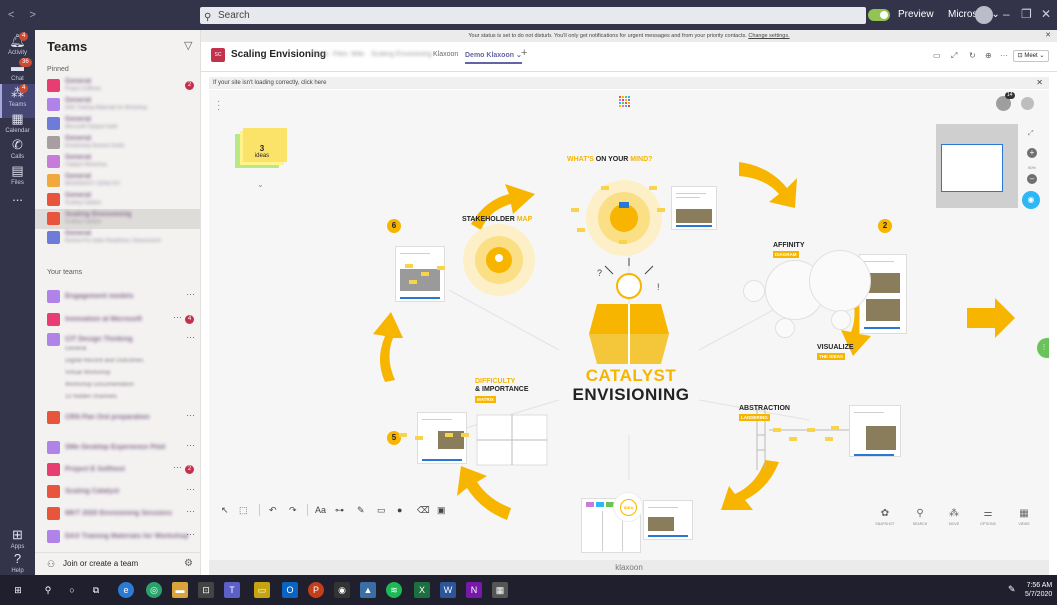 The width and height of the screenshot is (1057, 605). What do you see at coordinates (1031, 56) in the screenshot?
I see `meet-button: ⊡ Meet ⌄` at bounding box center [1031, 56].